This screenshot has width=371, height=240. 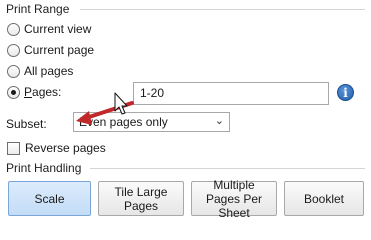 I want to click on subset-label: Subset:, so click(x=26, y=124).